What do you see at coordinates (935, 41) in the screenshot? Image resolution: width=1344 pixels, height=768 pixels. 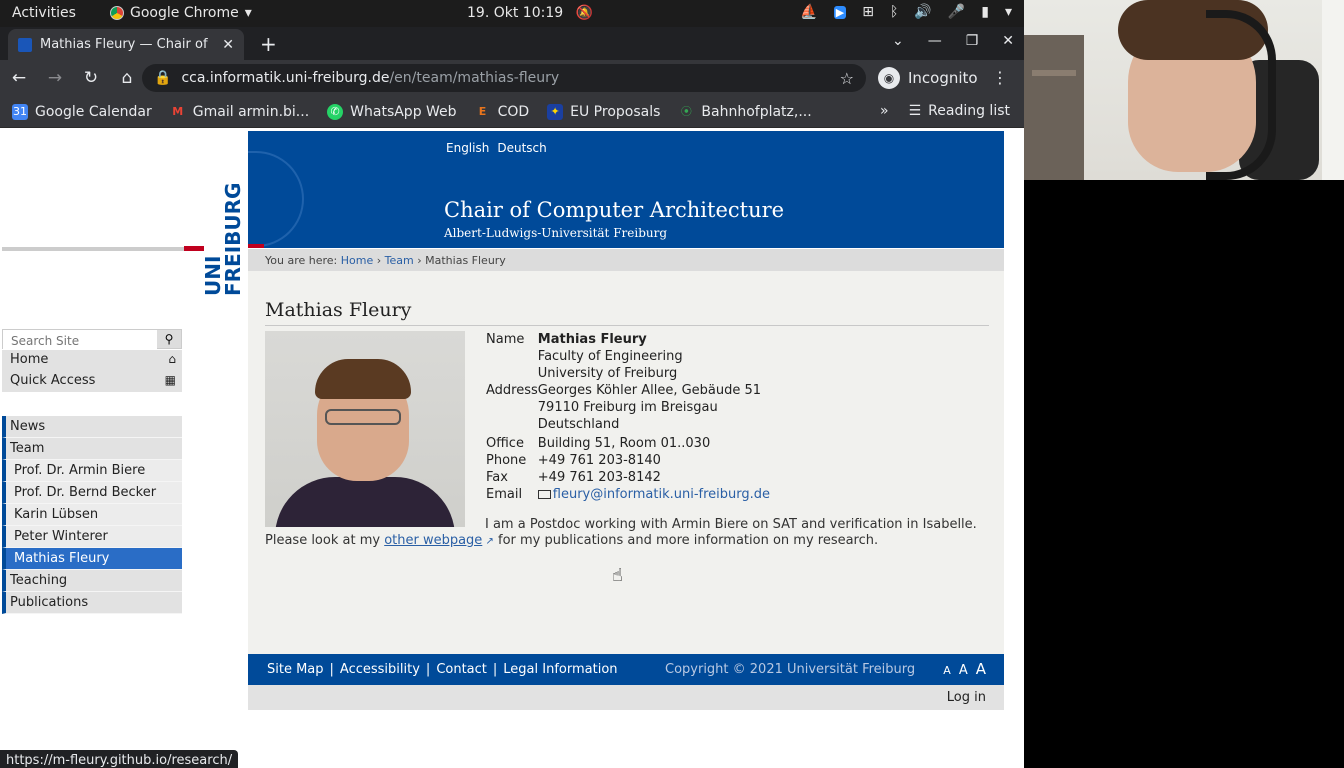 I see `minimize-button: —` at bounding box center [935, 41].